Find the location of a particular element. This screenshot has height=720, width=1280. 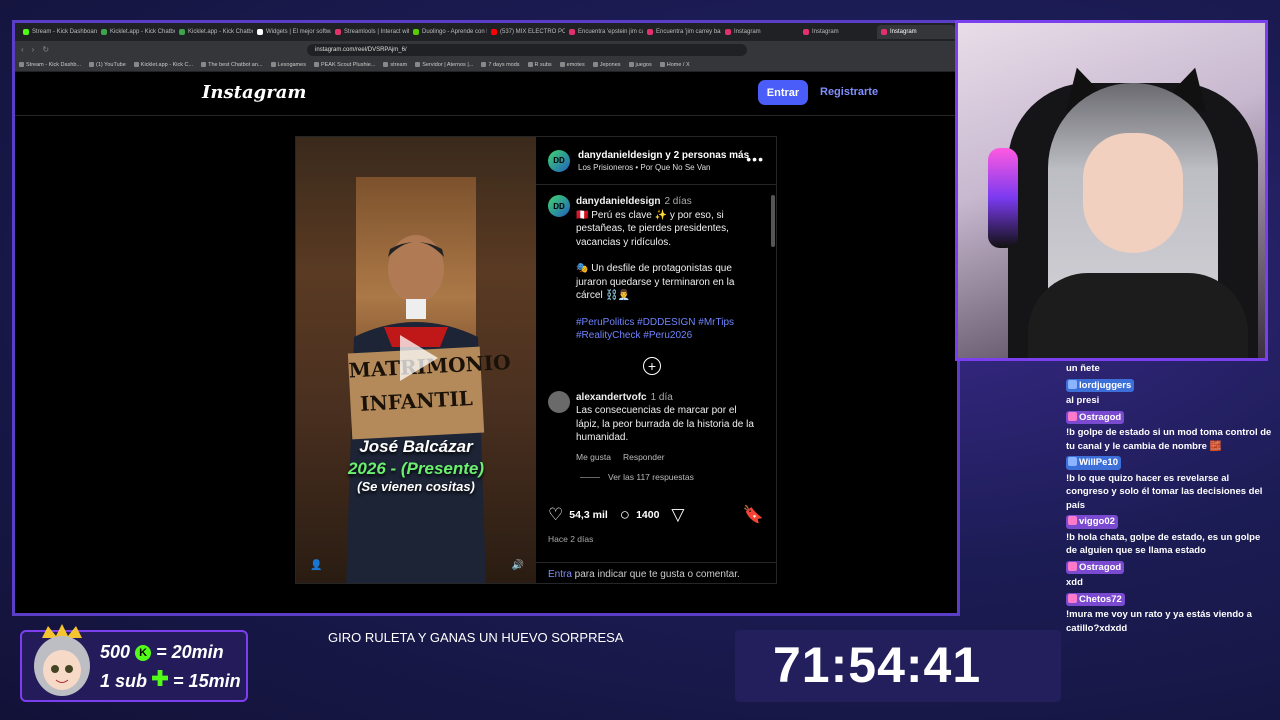

browser-tab: Widgets | El mejor software is located at coordinates (292, 32).